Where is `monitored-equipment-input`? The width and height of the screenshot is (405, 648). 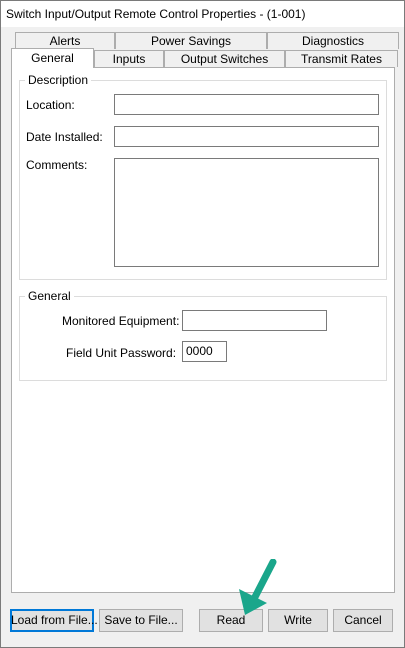
monitored-equipment-input is located at coordinates (254, 320).